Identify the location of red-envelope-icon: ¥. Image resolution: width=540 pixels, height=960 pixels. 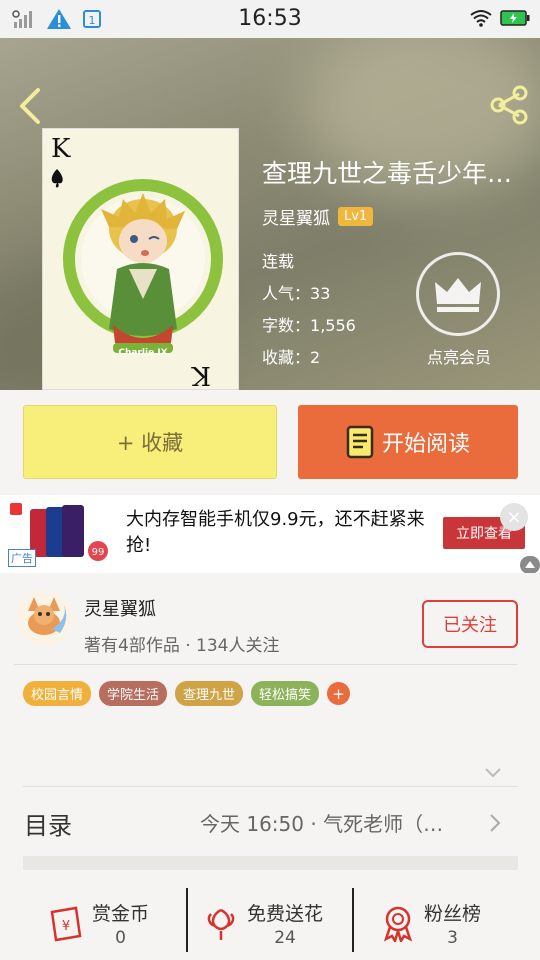
(66, 924).